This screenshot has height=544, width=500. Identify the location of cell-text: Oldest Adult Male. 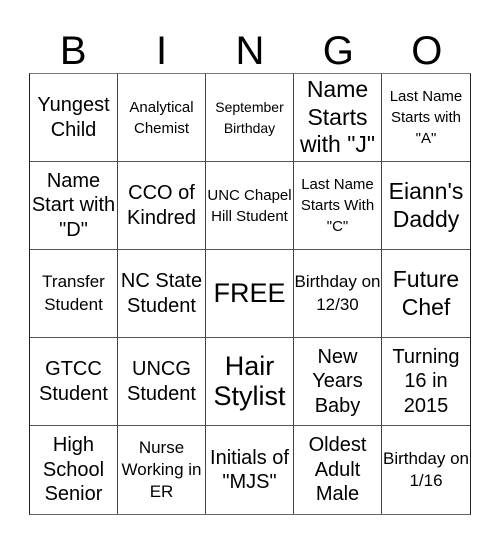
(337, 470).